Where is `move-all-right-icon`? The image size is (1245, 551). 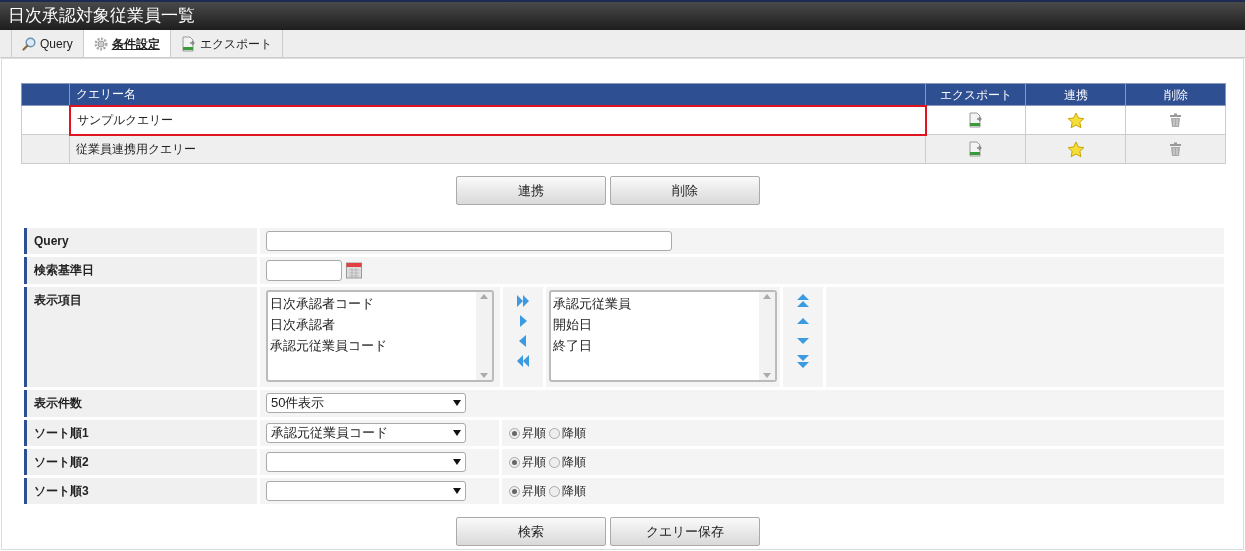 move-all-right-icon is located at coordinates (523, 301).